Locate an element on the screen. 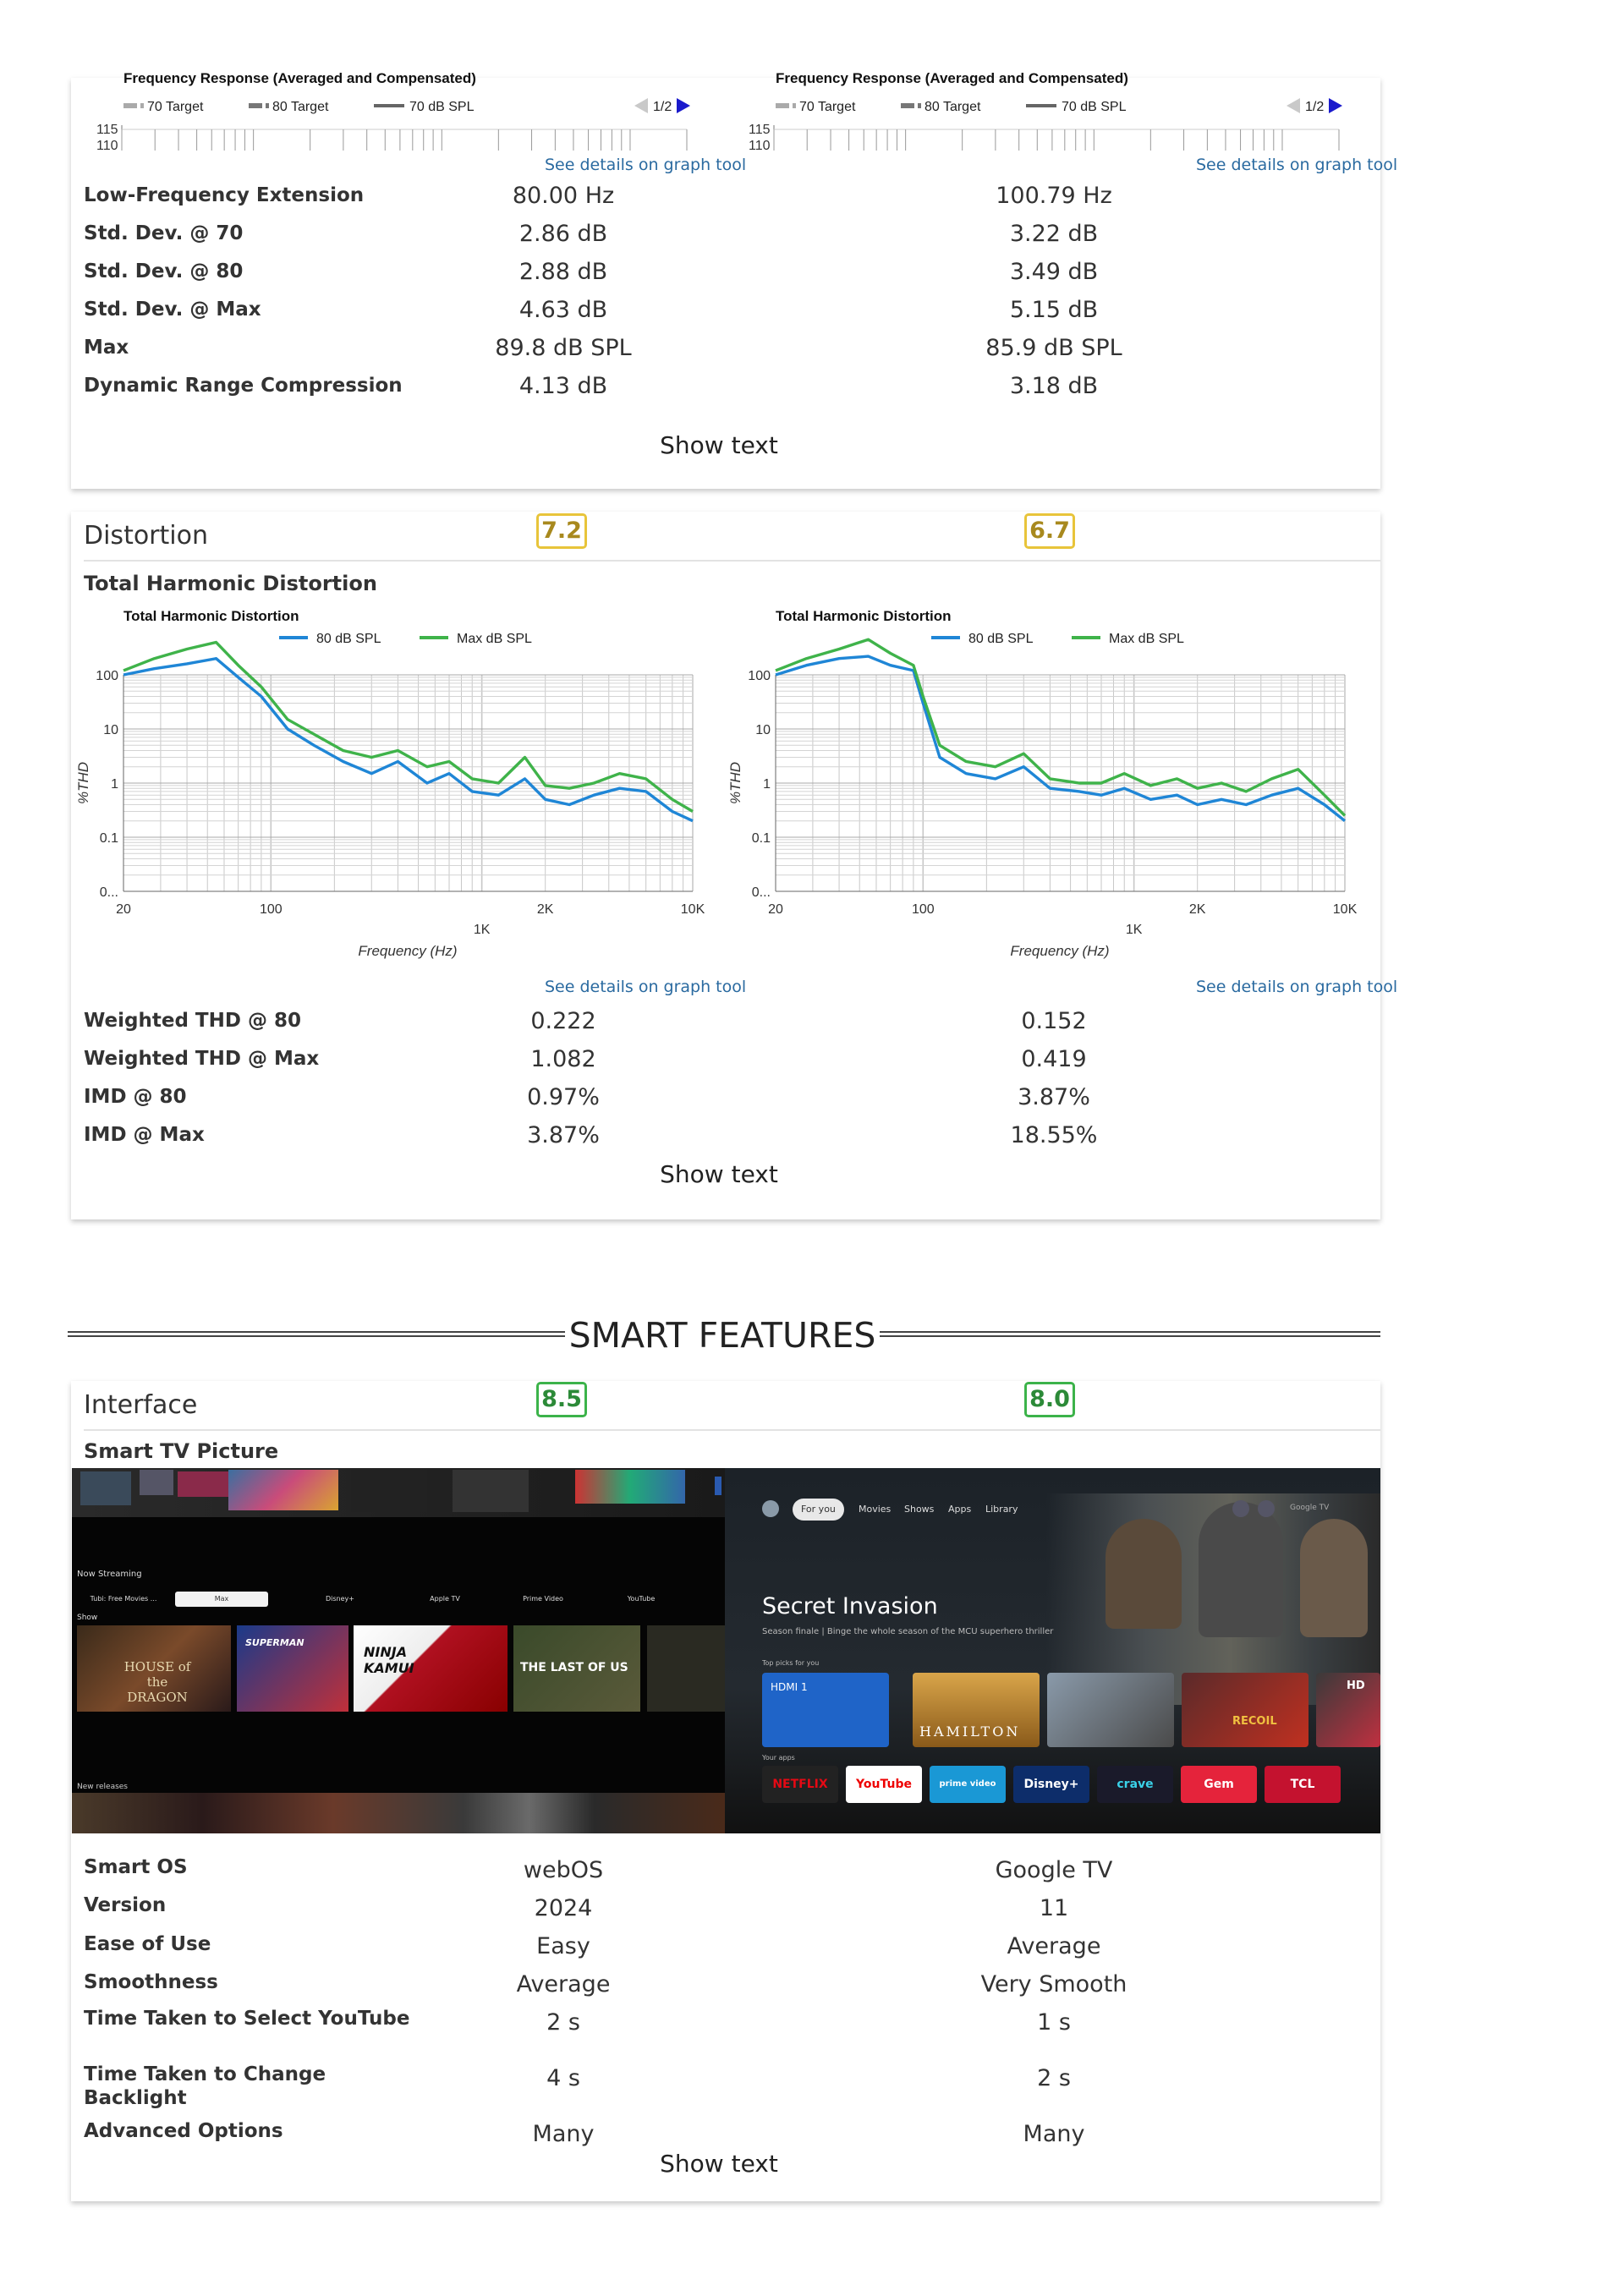  google-tv-nav-item: Apps is located at coordinates (959, 1510).